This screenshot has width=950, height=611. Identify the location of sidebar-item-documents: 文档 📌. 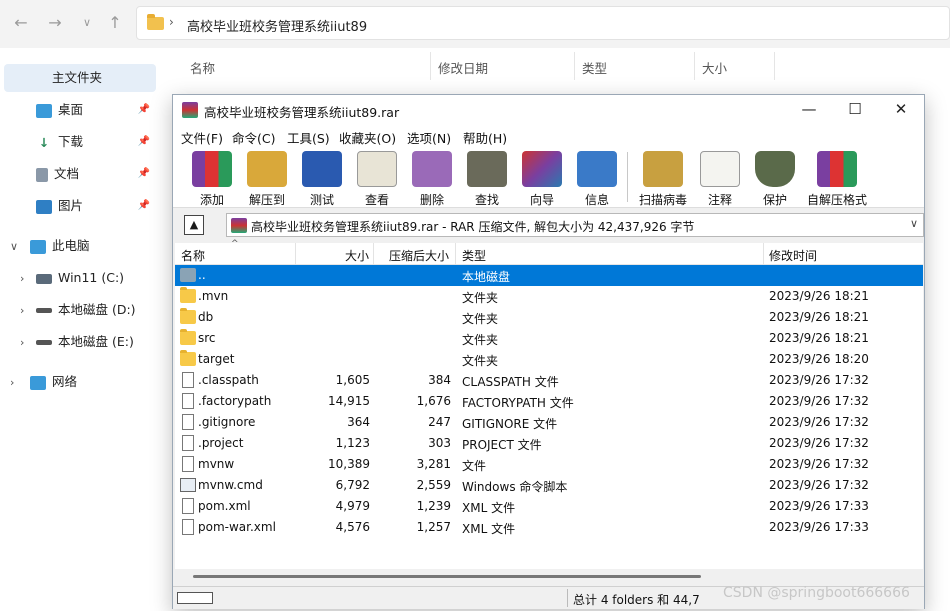
(96, 174).